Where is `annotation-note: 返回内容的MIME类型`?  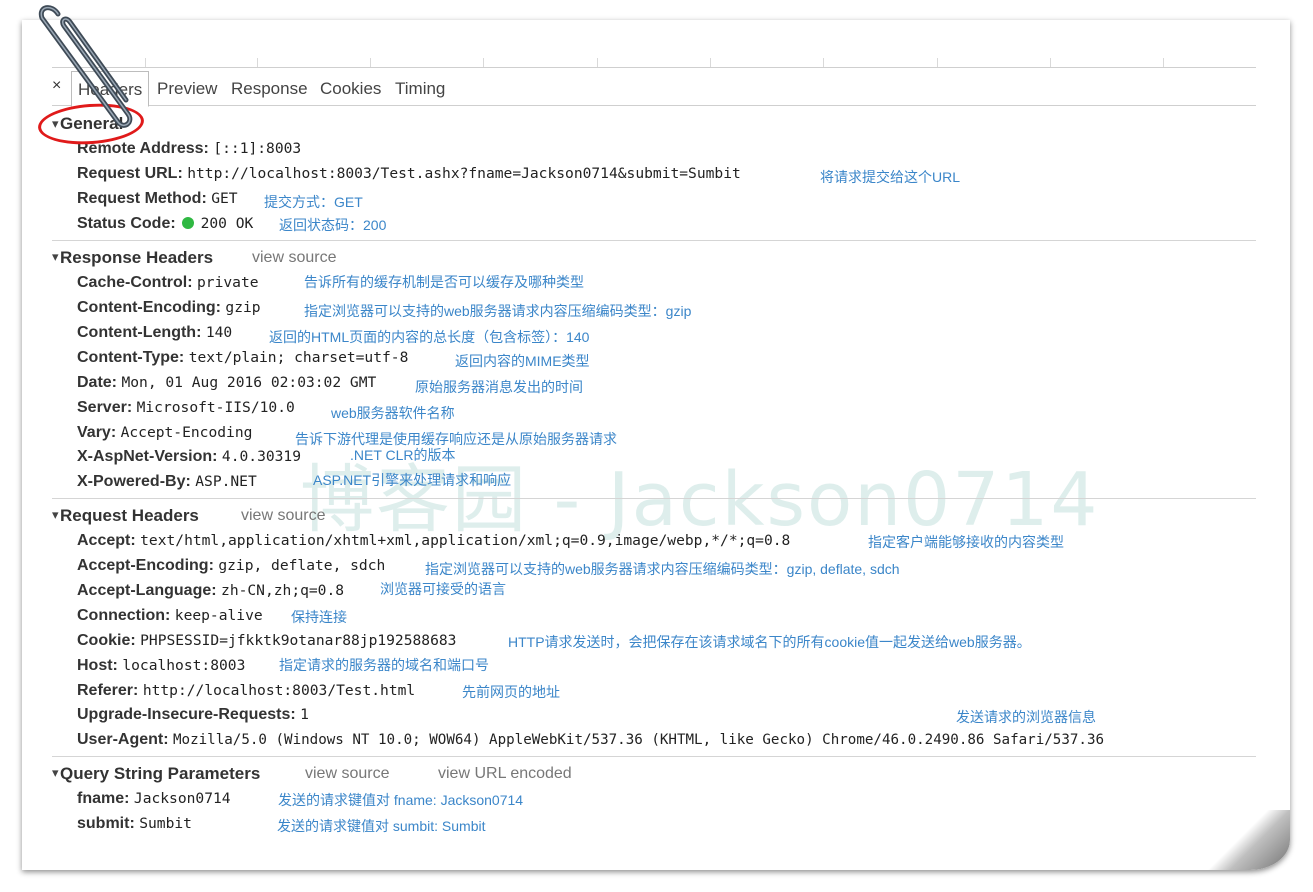 annotation-note: 返回内容的MIME类型 is located at coordinates (522, 361).